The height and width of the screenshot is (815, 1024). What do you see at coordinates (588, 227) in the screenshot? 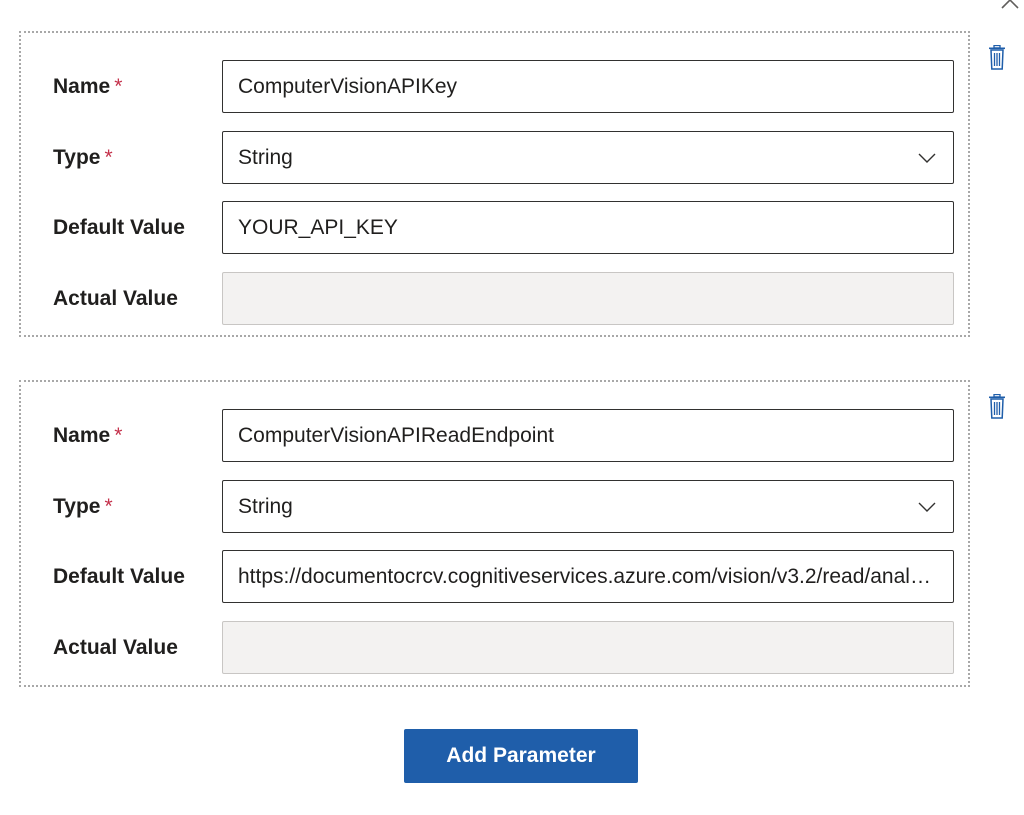
I see `default-value-input: YOUR_API_KEY` at bounding box center [588, 227].